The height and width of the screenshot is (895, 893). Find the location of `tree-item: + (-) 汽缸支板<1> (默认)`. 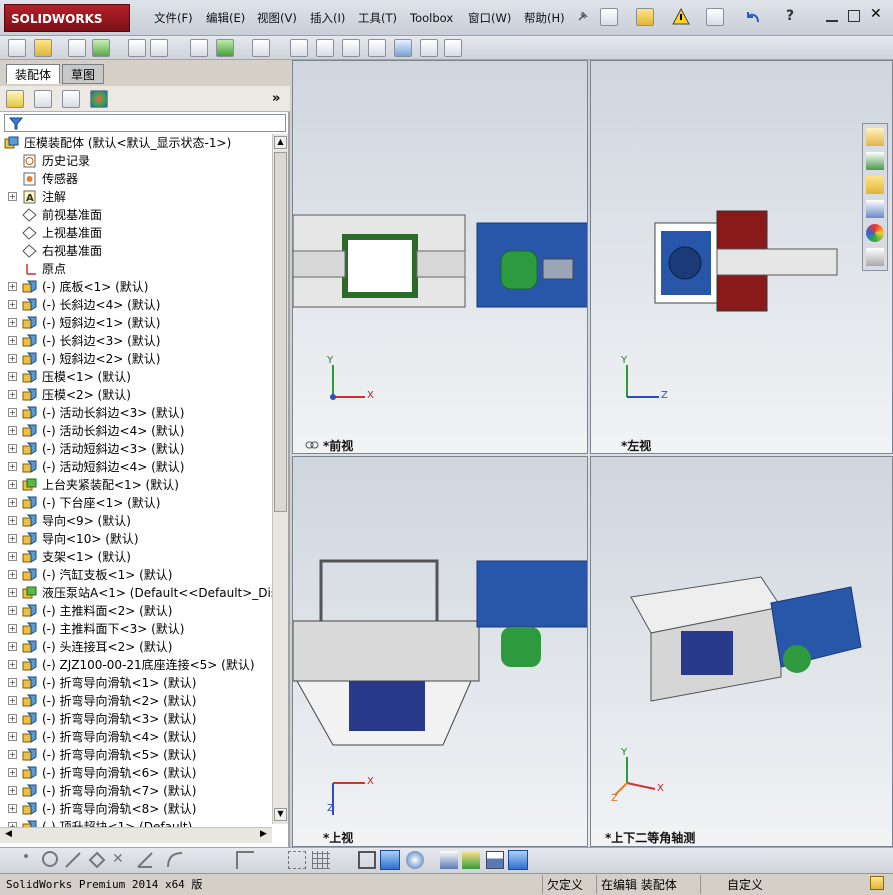

tree-item: + (-) 汽缸支板<1> (默认) is located at coordinates (136, 575).